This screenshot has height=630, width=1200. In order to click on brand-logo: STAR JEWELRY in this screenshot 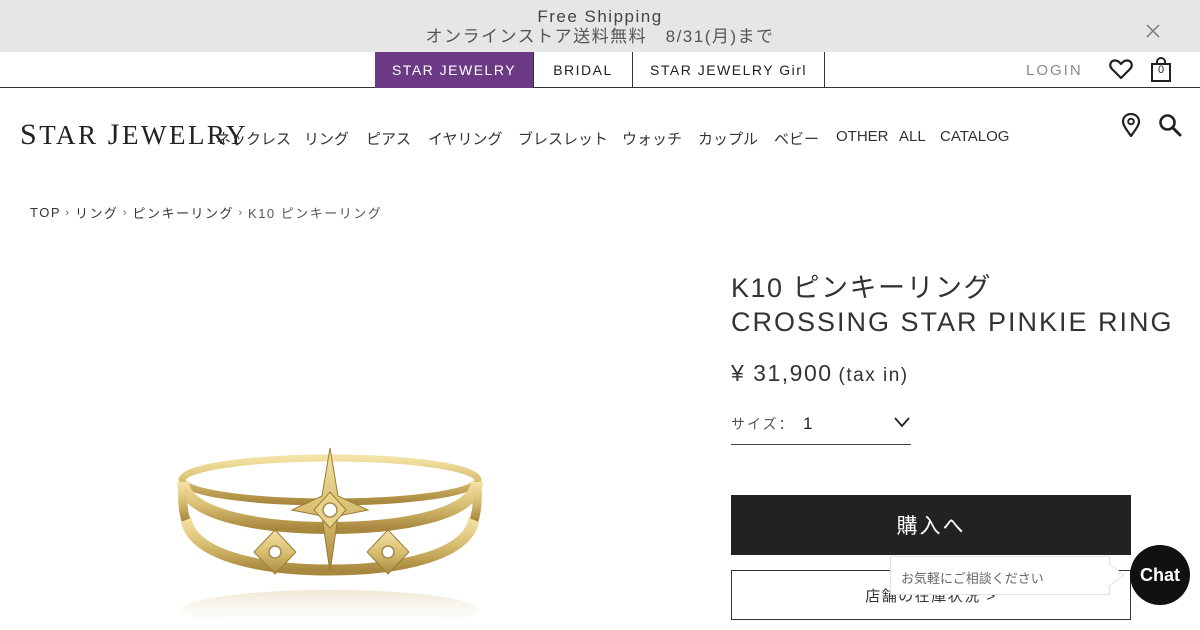, I will do `click(134, 135)`.